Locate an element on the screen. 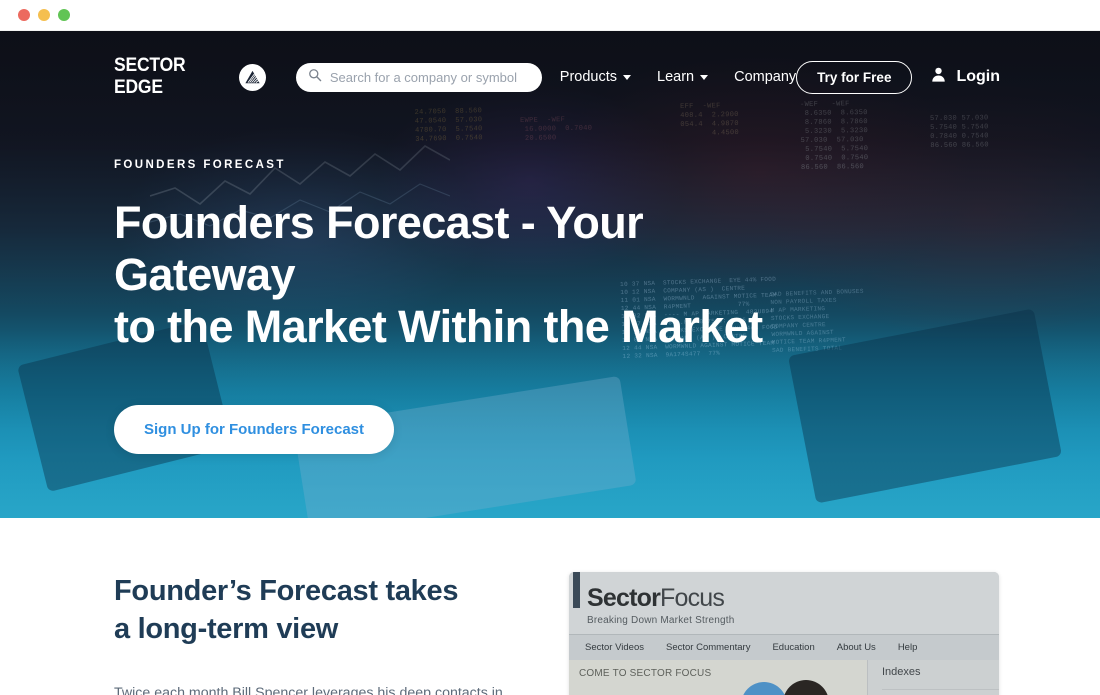 The height and width of the screenshot is (695, 1100). nav-item-company-label: Company is located at coordinates (765, 77).